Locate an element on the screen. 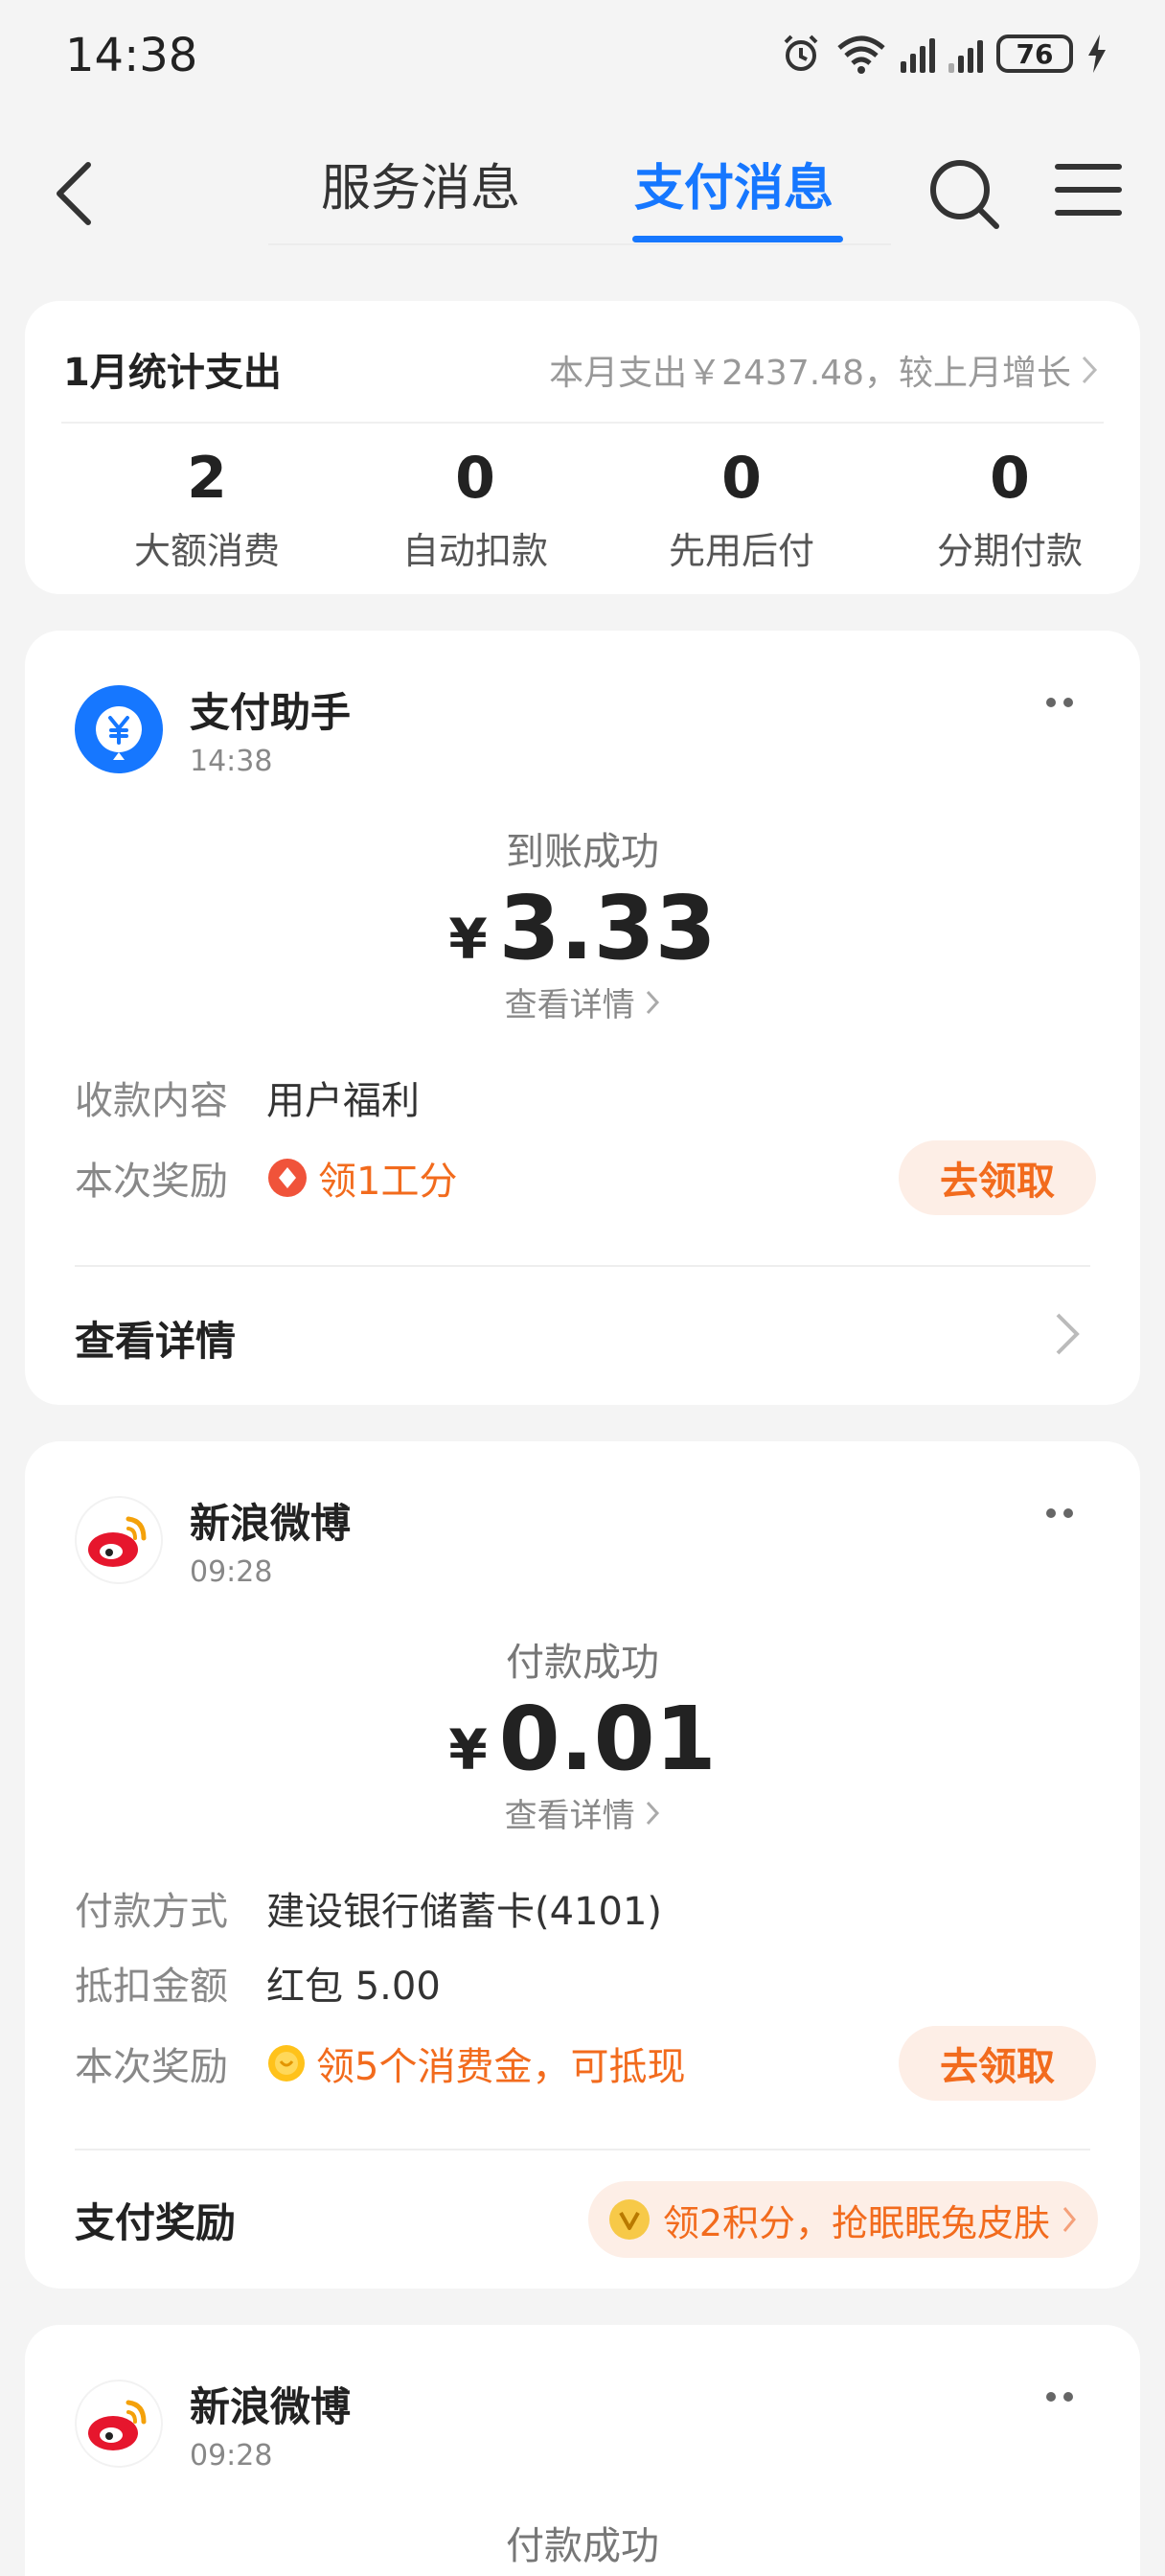  row-key: 付款方式 is located at coordinates (151, 1912).